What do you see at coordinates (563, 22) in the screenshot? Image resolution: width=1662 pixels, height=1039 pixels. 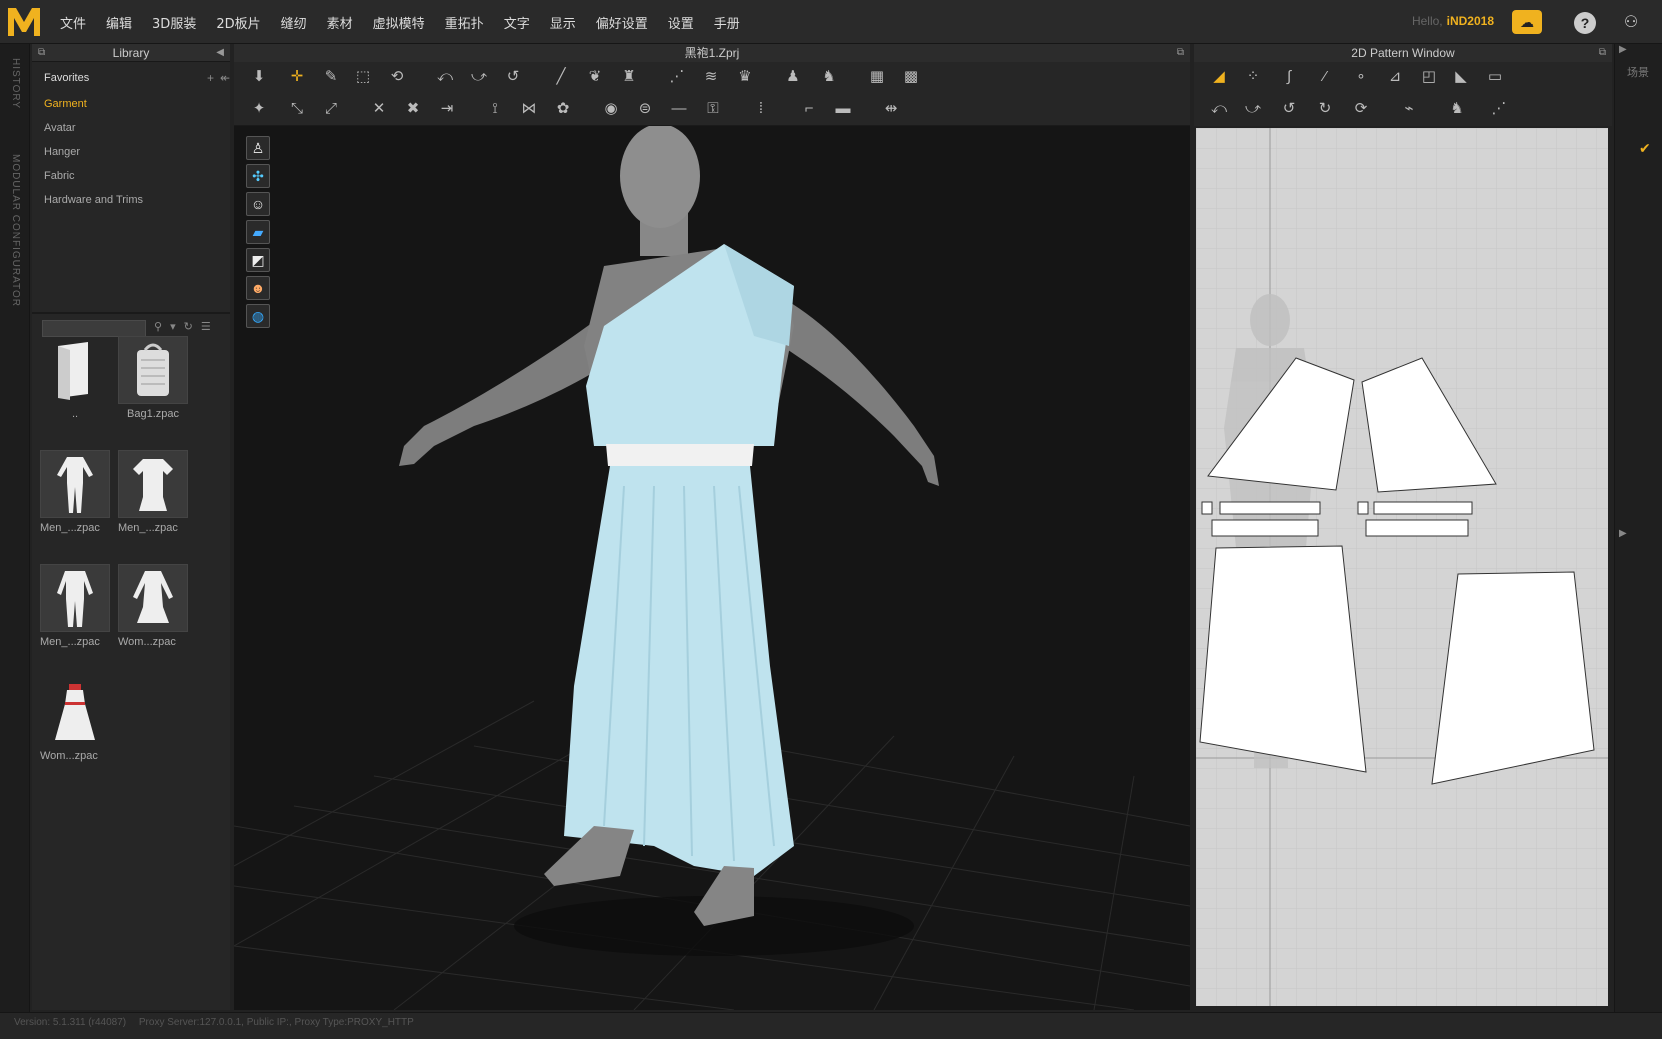 I see `menu-display: 显示` at bounding box center [563, 22].